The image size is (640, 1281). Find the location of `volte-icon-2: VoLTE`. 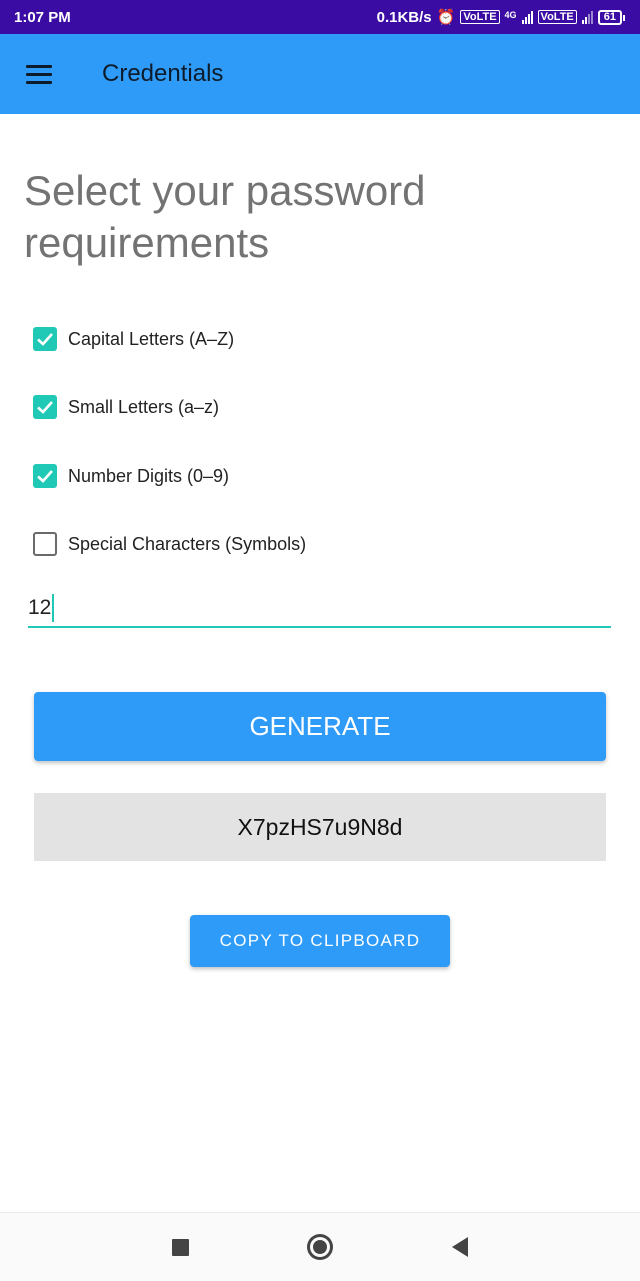

volte-icon-2: VoLTE is located at coordinates (557, 17).